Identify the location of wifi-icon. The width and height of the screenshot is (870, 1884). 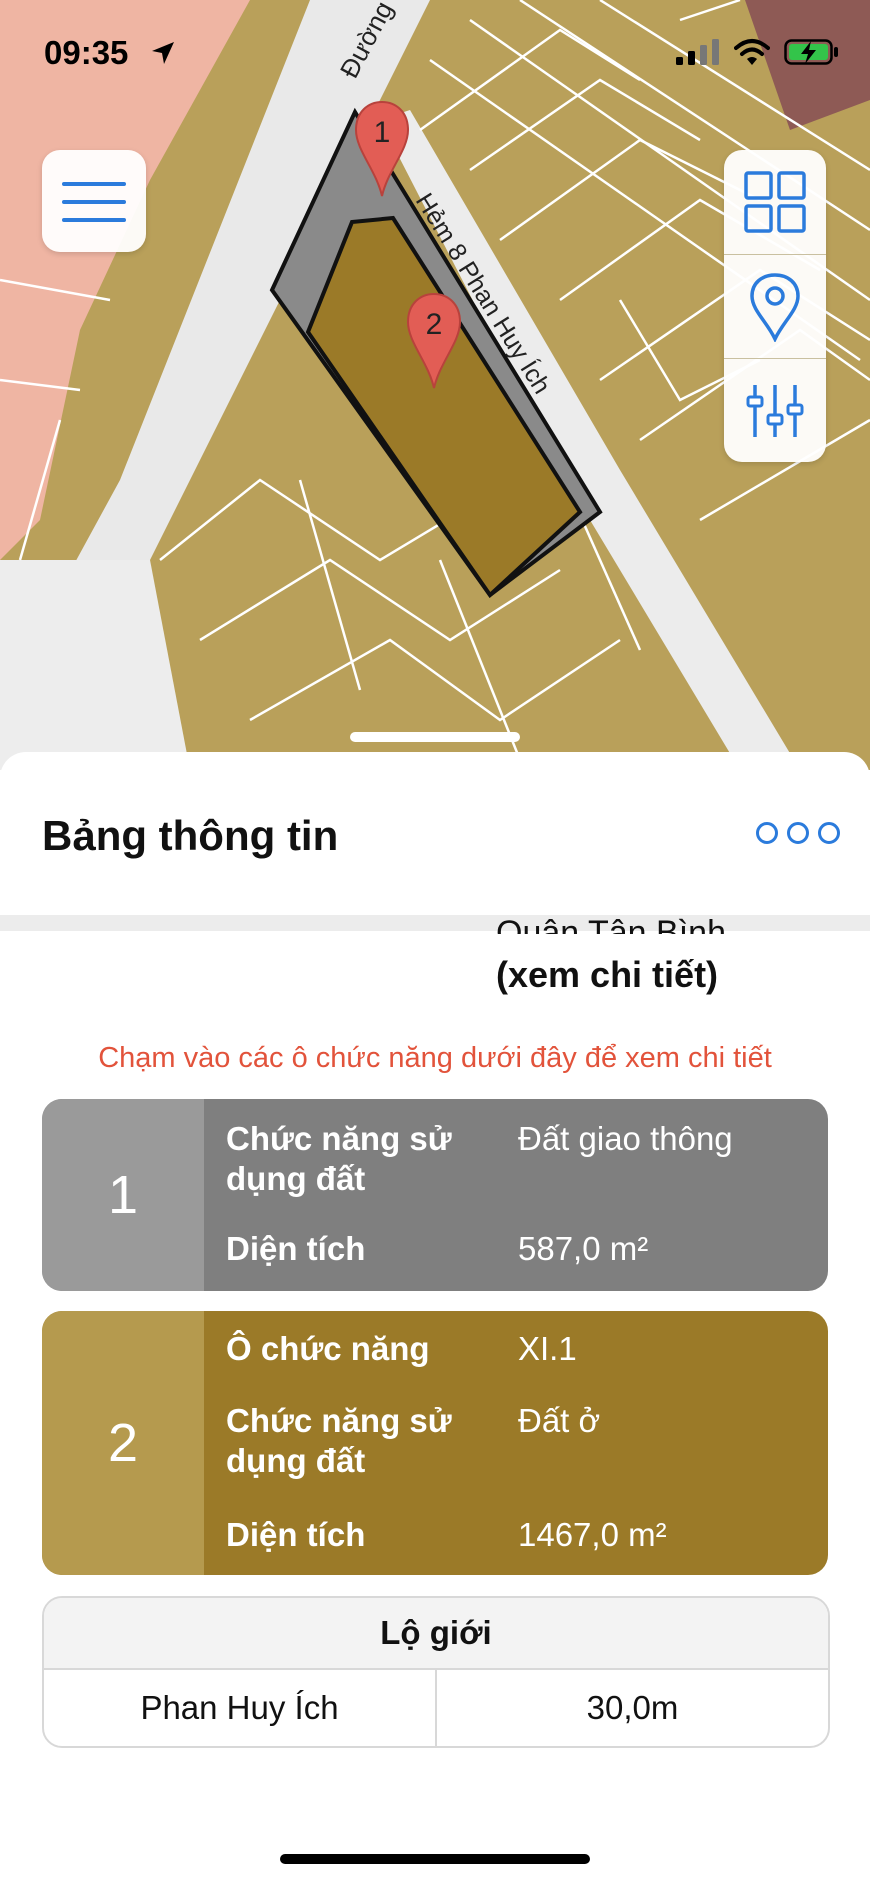
(752, 52).